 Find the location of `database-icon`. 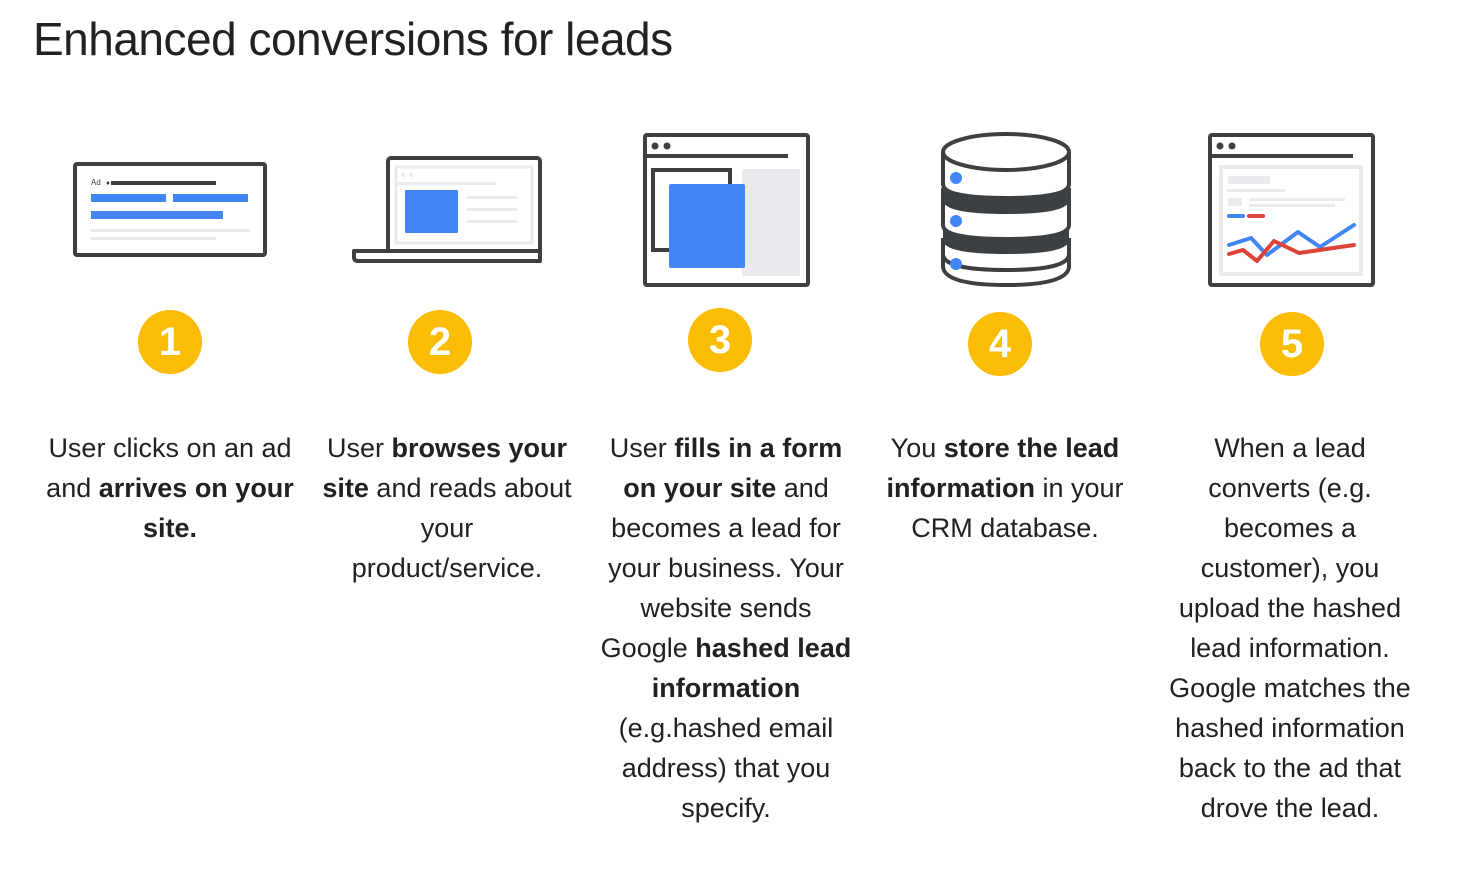

database-icon is located at coordinates (1006, 210).